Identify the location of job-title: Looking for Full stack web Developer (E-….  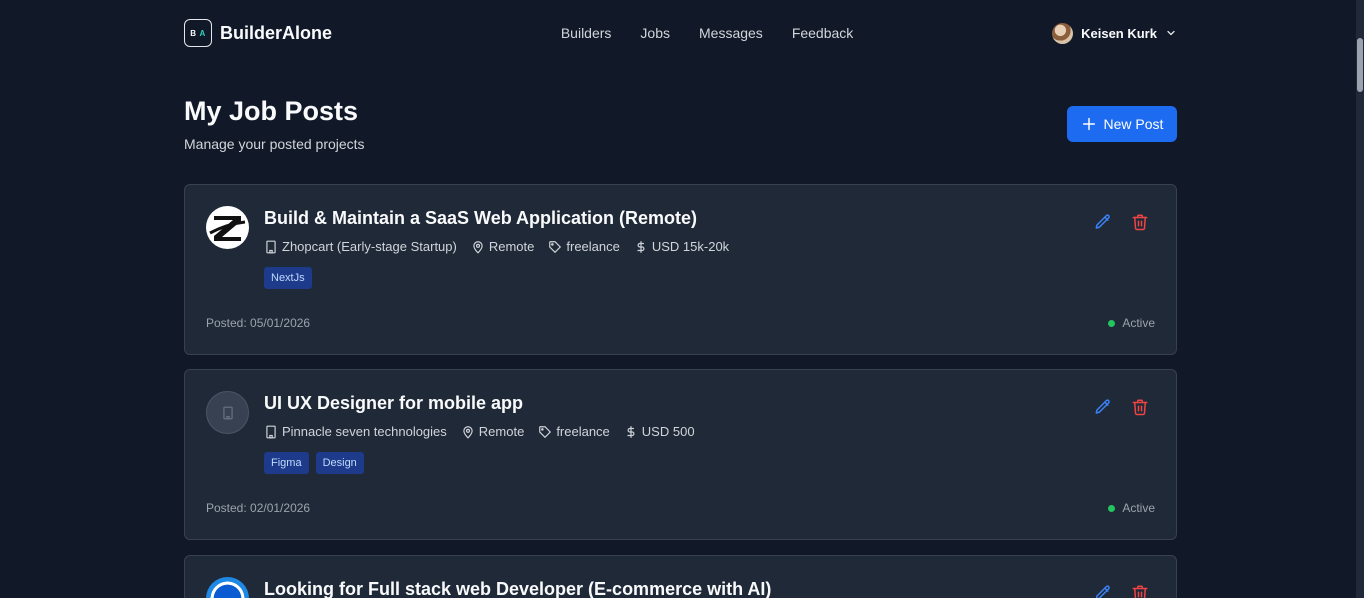
(517, 588).